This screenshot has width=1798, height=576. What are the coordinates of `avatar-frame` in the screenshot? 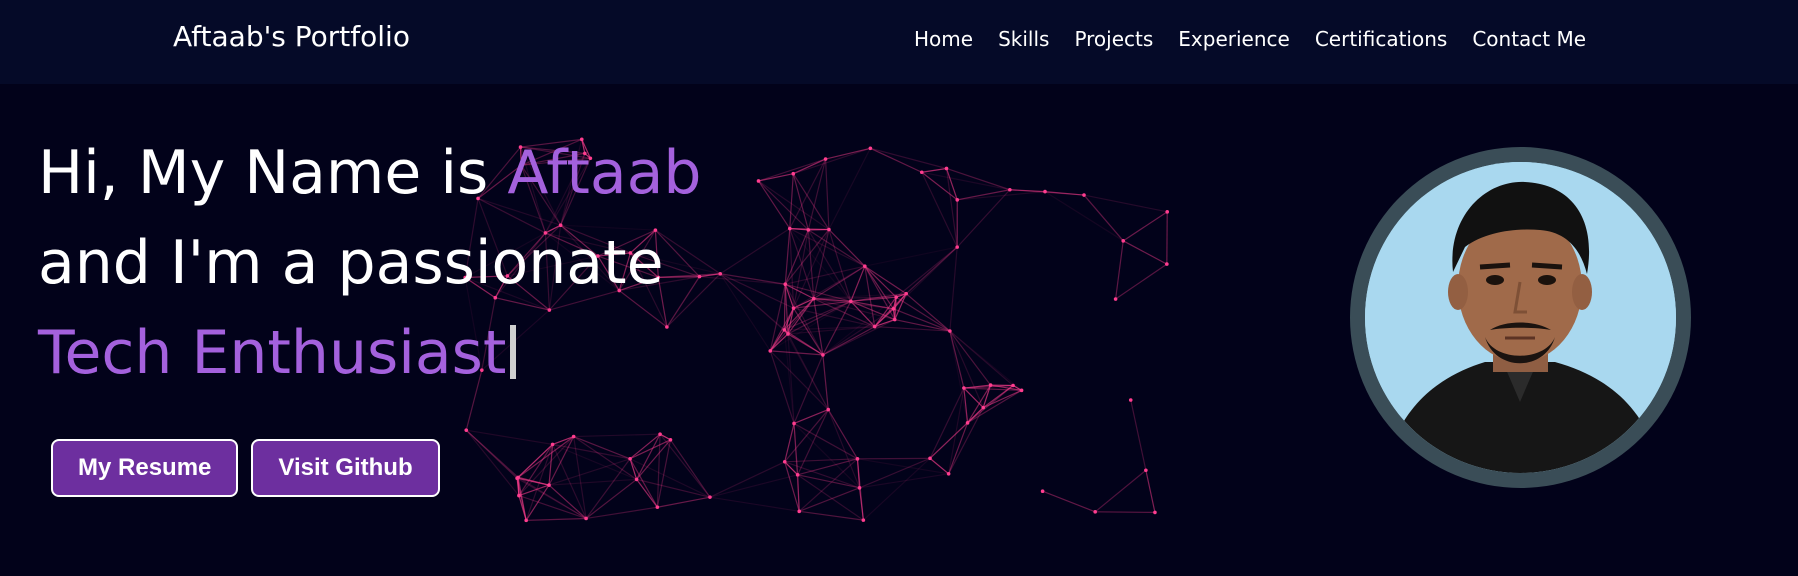 It's located at (1520, 317).